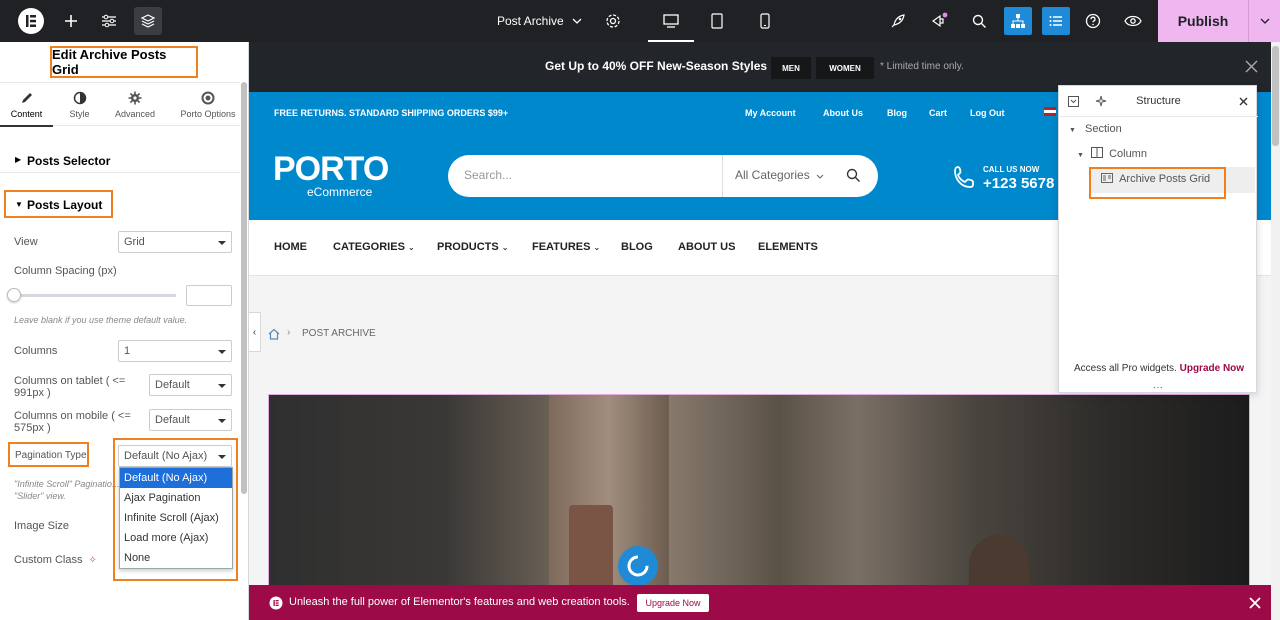  What do you see at coordinates (244, 288) in the screenshot?
I see `panel-scrollbar` at bounding box center [244, 288].